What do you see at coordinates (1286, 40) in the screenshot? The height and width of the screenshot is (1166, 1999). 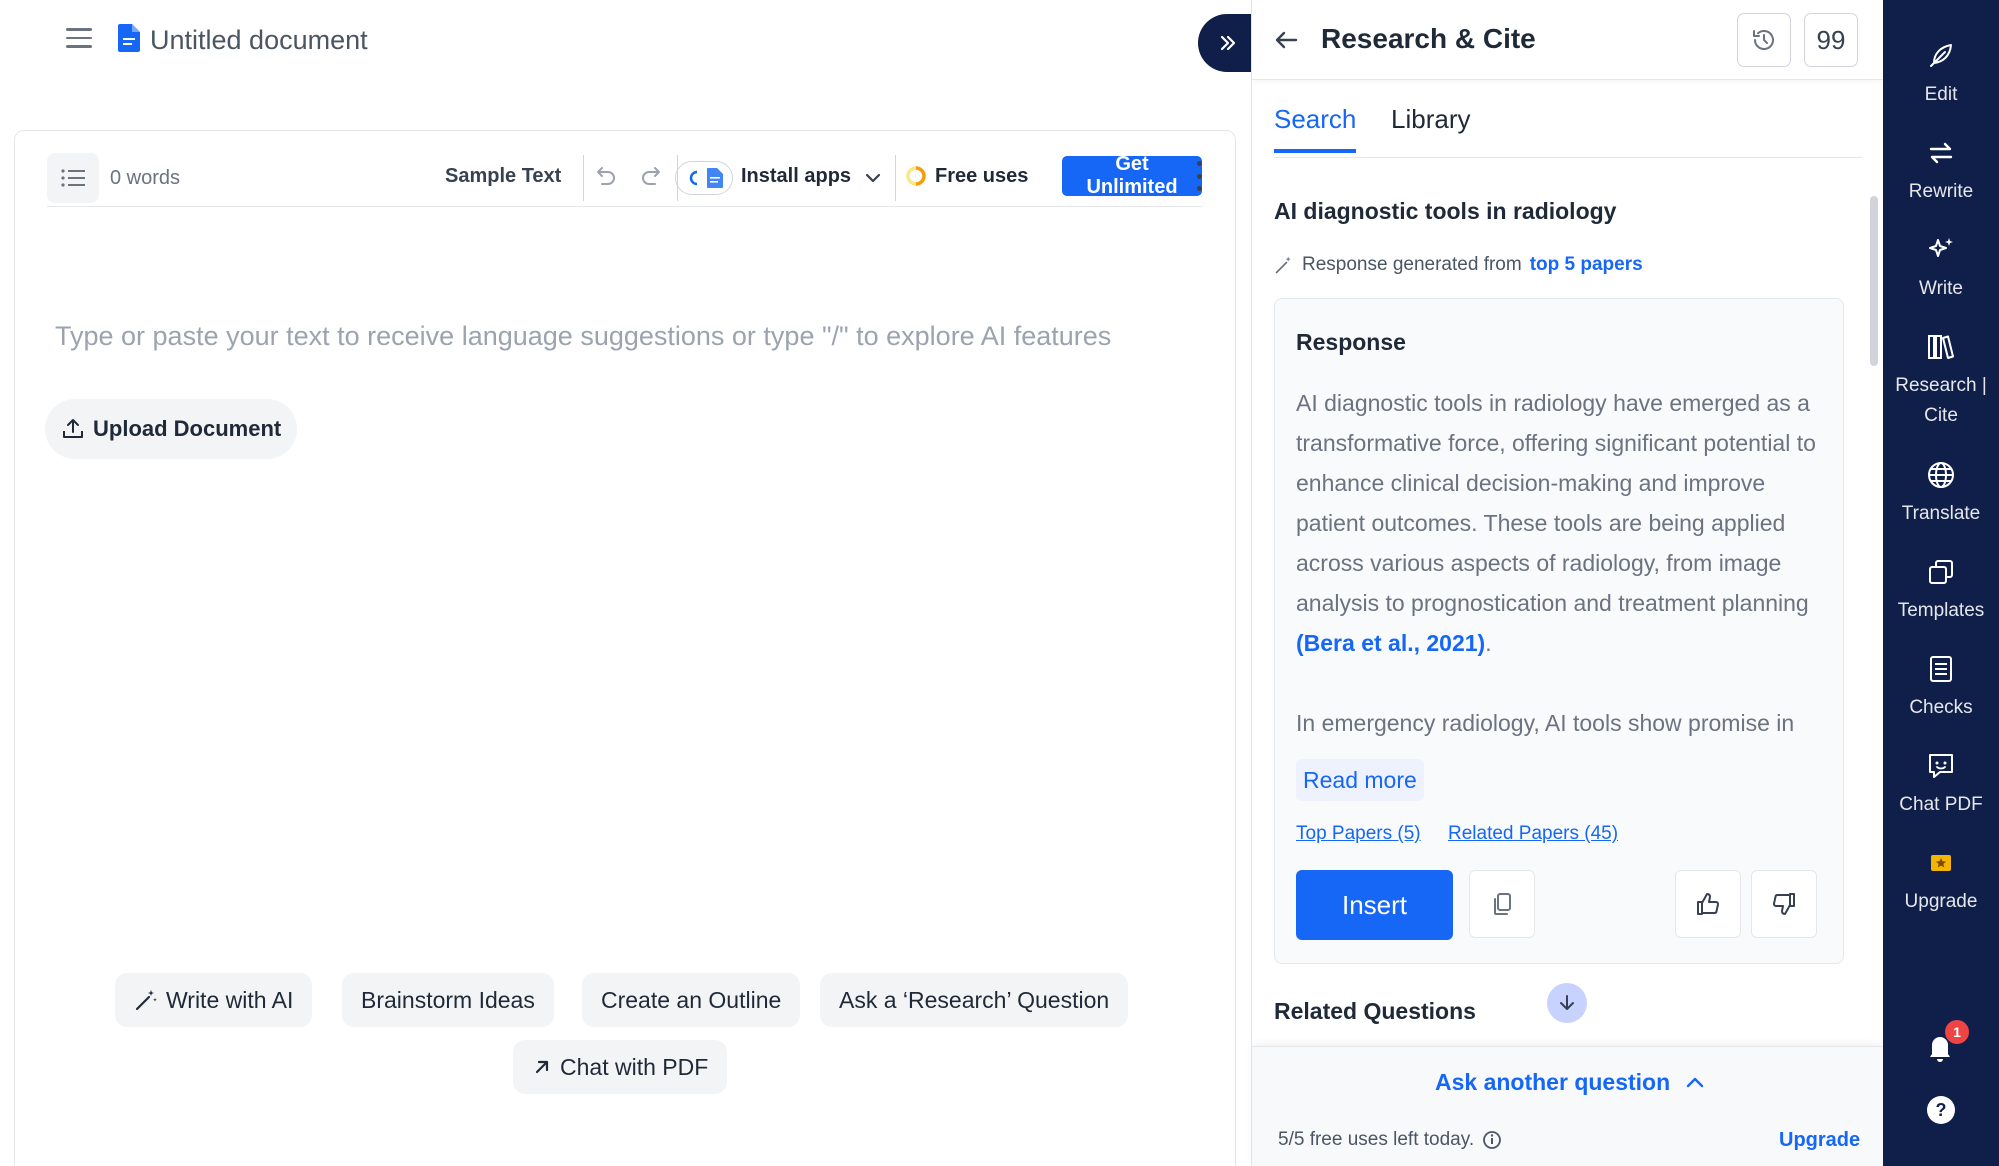 I see `back-arrow-icon` at bounding box center [1286, 40].